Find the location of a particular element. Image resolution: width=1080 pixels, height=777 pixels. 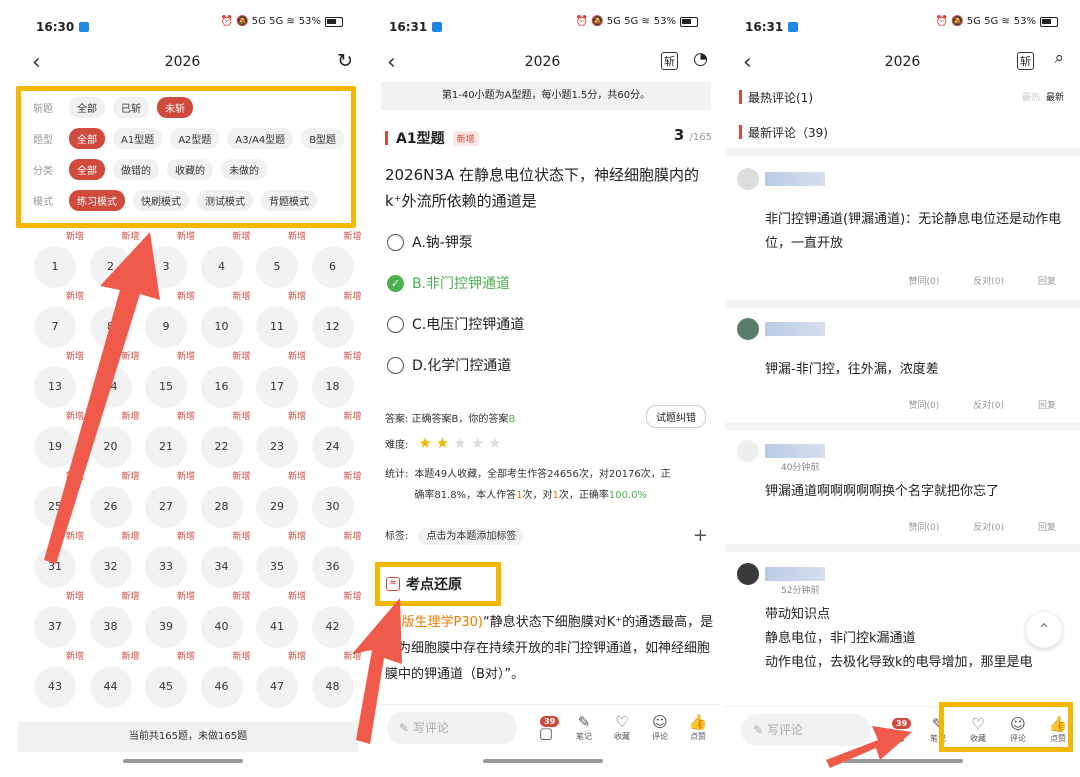

option-c: C.电压门控钾通道 is located at coordinates (455, 324).